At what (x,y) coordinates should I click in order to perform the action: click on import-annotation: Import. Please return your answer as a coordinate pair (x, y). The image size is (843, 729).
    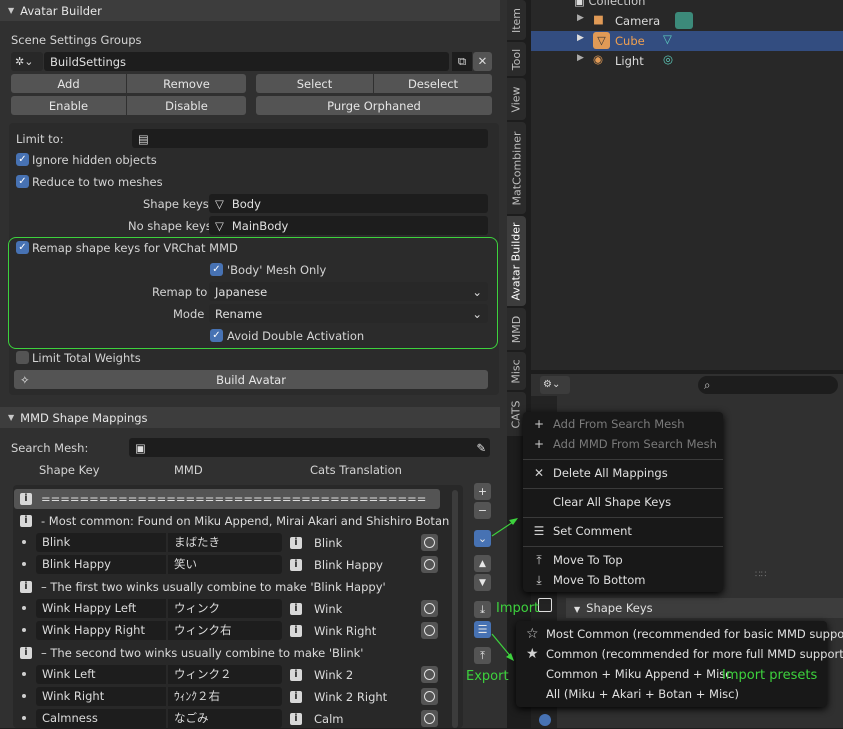
    Looking at the image, I should click on (518, 608).